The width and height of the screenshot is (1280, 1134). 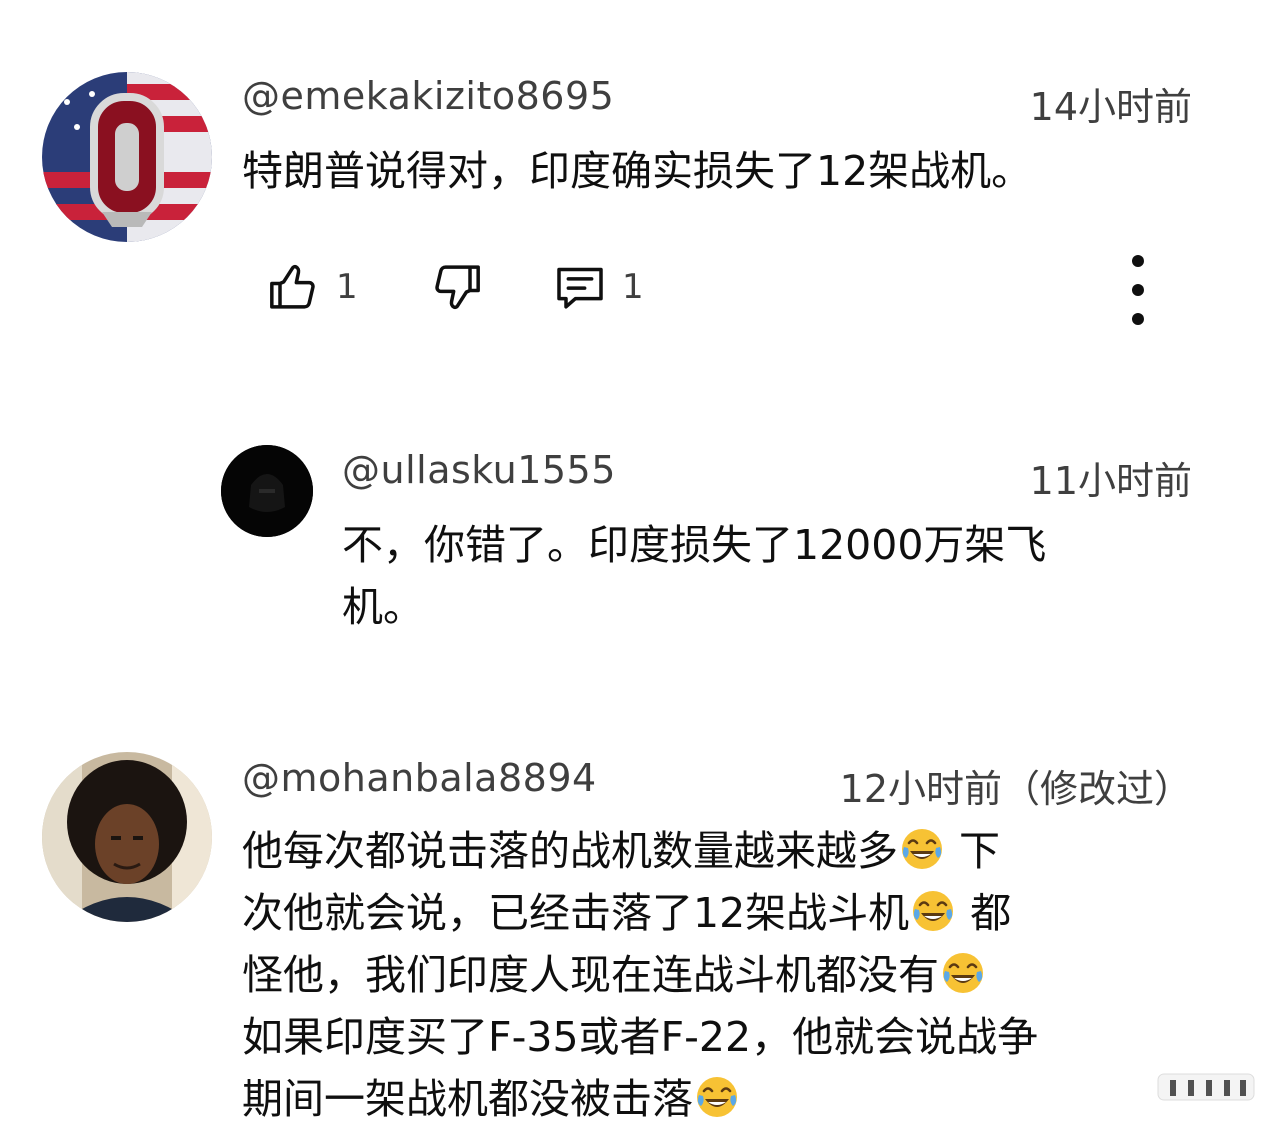 I want to click on avatar-person-photo, so click(x=127, y=837).